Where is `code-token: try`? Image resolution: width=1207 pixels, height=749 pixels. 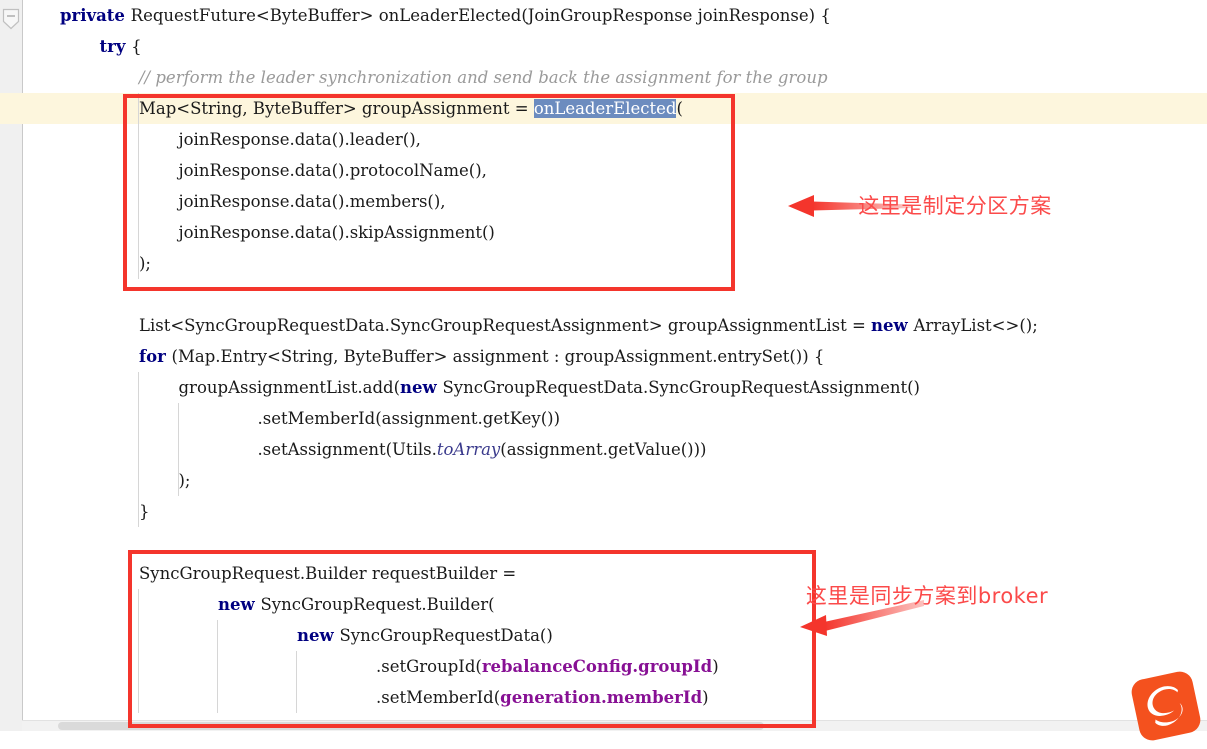
code-token: try is located at coordinates (115, 46).